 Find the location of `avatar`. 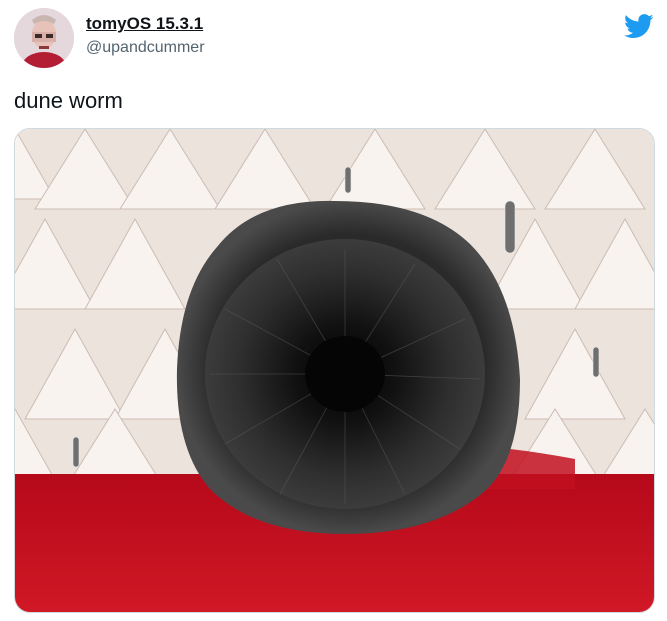

avatar is located at coordinates (44, 38).